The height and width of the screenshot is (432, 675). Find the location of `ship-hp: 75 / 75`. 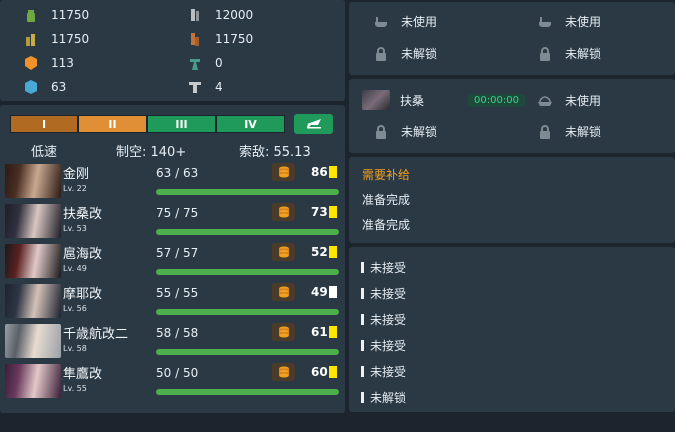

ship-hp: 75 / 75 is located at coordinates (177, 213).